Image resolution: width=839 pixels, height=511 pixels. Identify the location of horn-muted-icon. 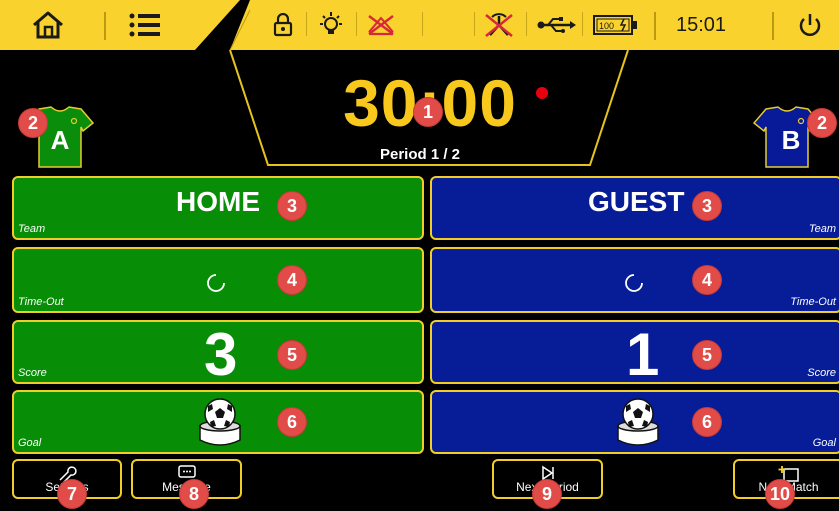
(381, 25).